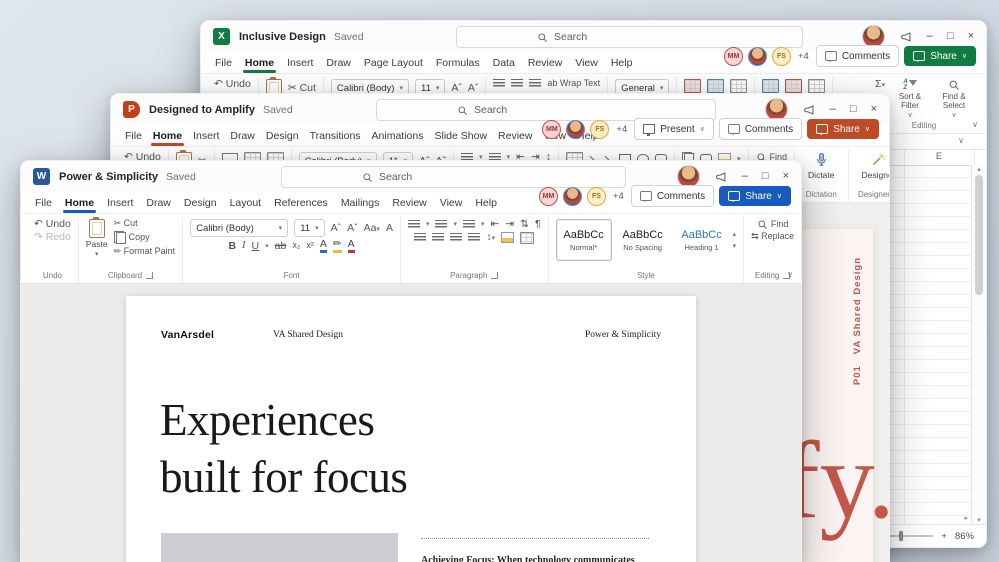  What do you see at coordinates (964, 536) in the screenshot?
I see `zoom-level: 86%` at bounding box center [964, 536].